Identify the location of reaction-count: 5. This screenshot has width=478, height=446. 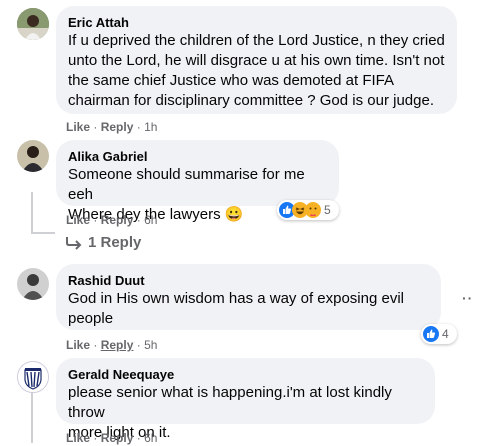
(327, 210).